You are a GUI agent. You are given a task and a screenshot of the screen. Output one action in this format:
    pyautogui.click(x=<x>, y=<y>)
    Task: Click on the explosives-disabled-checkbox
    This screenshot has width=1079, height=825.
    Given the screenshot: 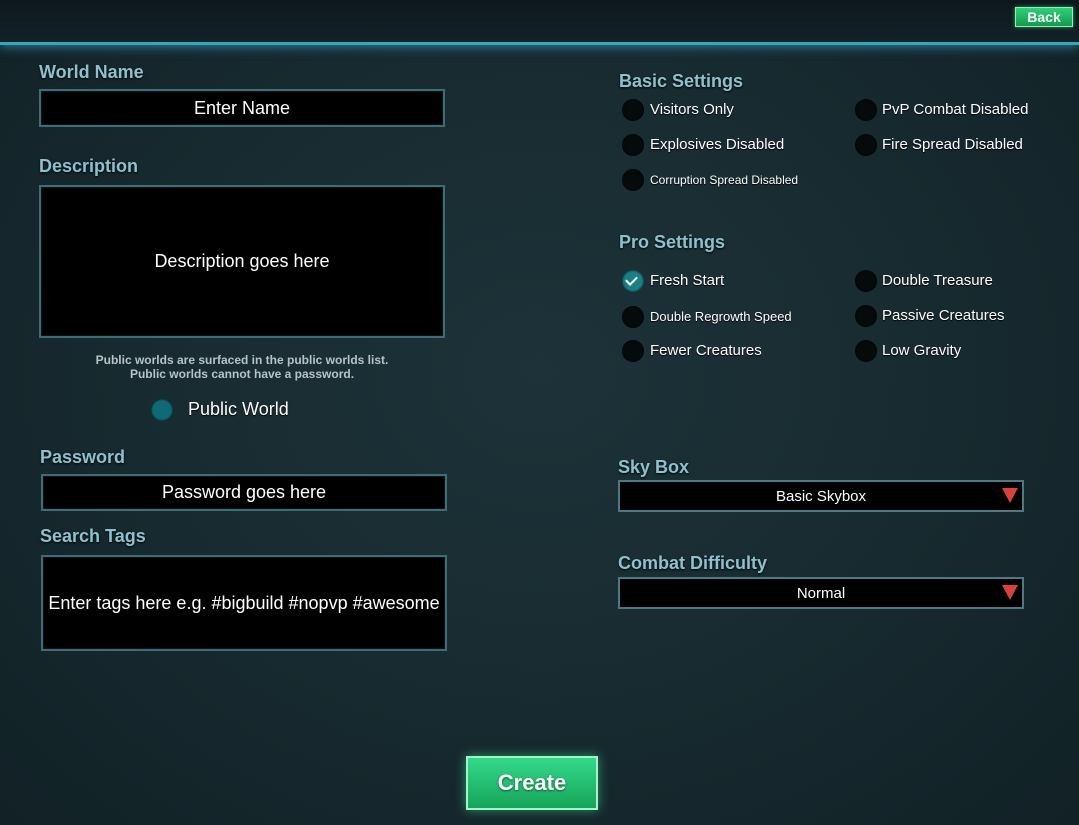 What is the action you would take?
    pyautogui.click(x=633, y=145)
    